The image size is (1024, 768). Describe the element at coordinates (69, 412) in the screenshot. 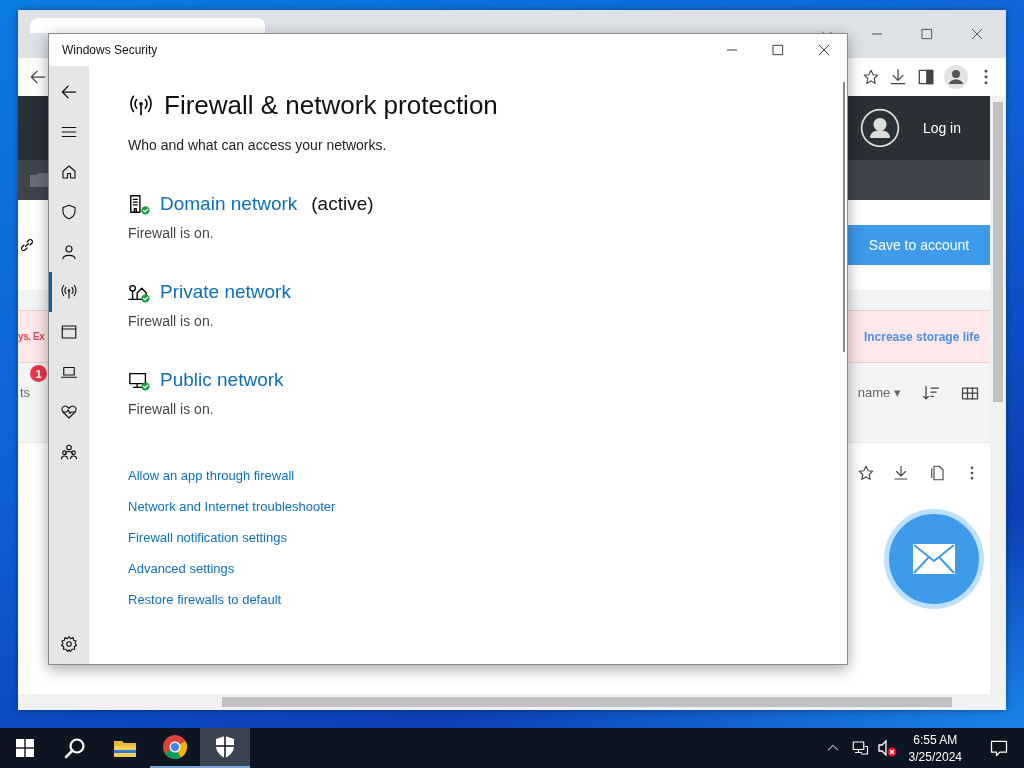

I see `heart-pulse-icon` at that location.